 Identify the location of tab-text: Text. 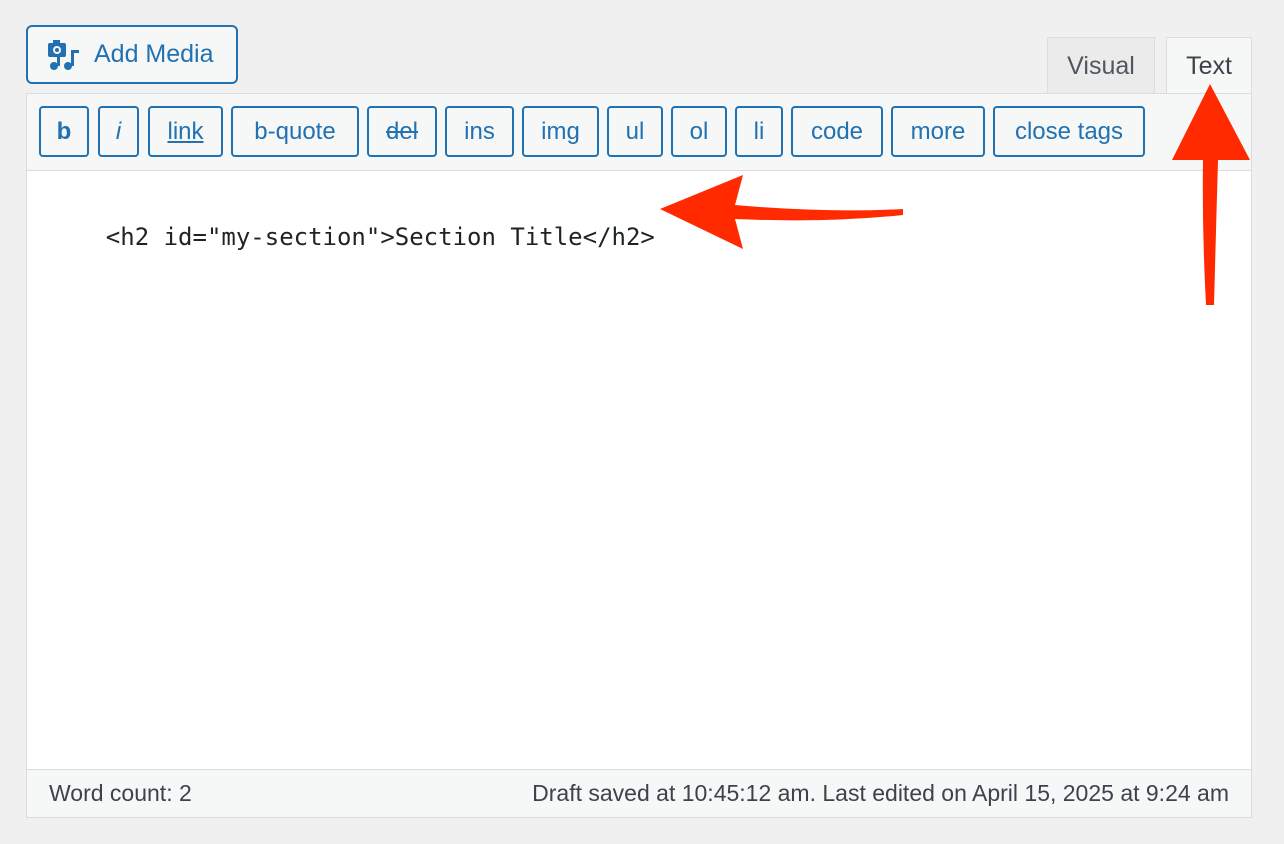
(1209, 66).